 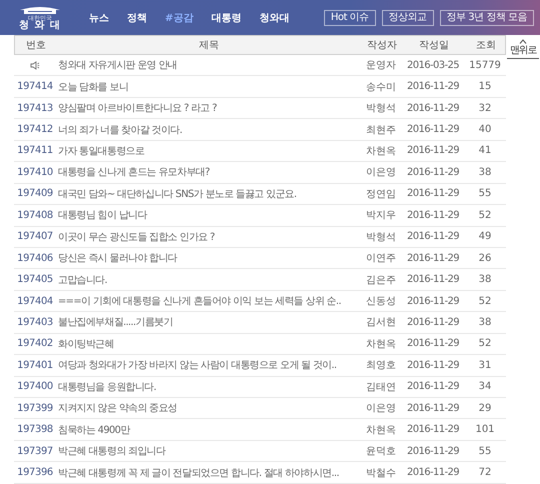 I want to click on post-title-link: 화이팅박근혜, so click(x=208, y=343).